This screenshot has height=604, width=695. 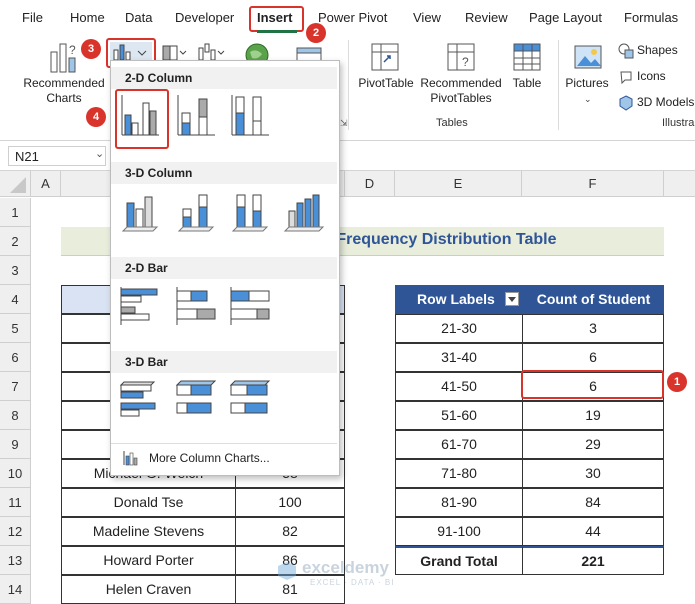 I want to click on recommended-charts-button: ?, so click(x=63, y=58).